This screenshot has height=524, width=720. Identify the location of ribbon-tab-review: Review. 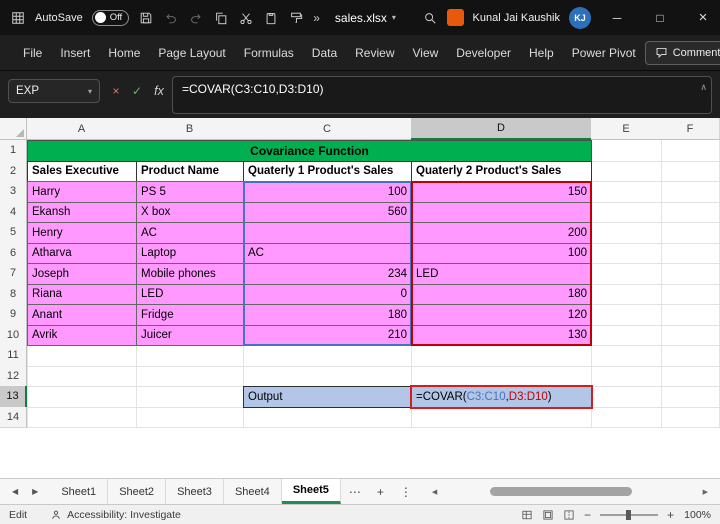
(374, 52).